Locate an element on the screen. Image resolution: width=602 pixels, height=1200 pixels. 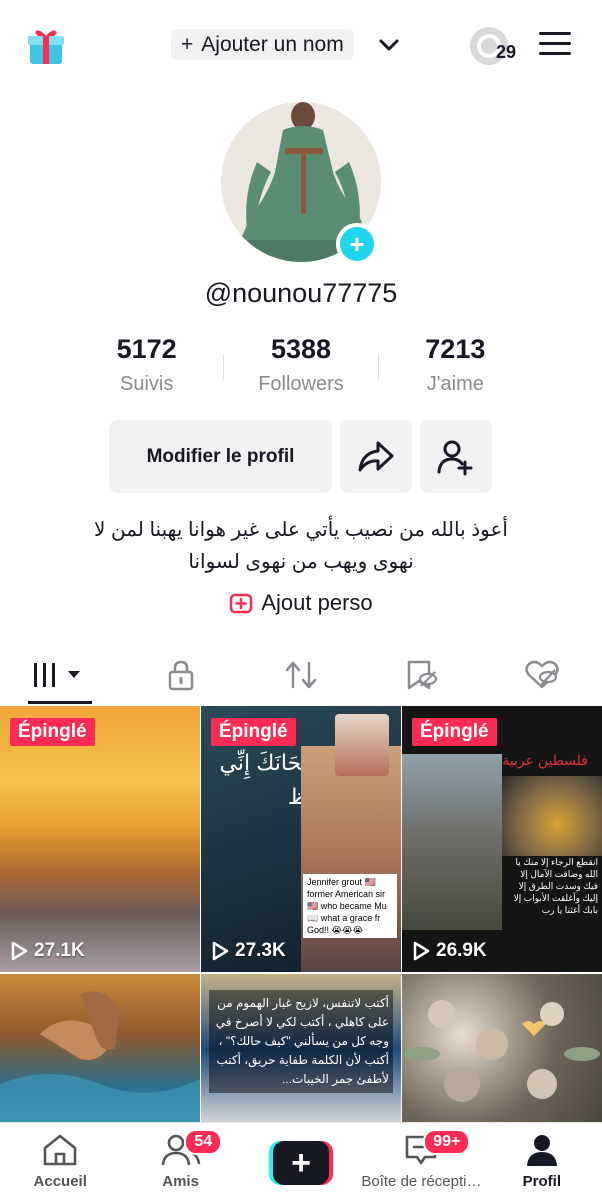
notification-badge: 54 is located at coordinates (203, 1142).